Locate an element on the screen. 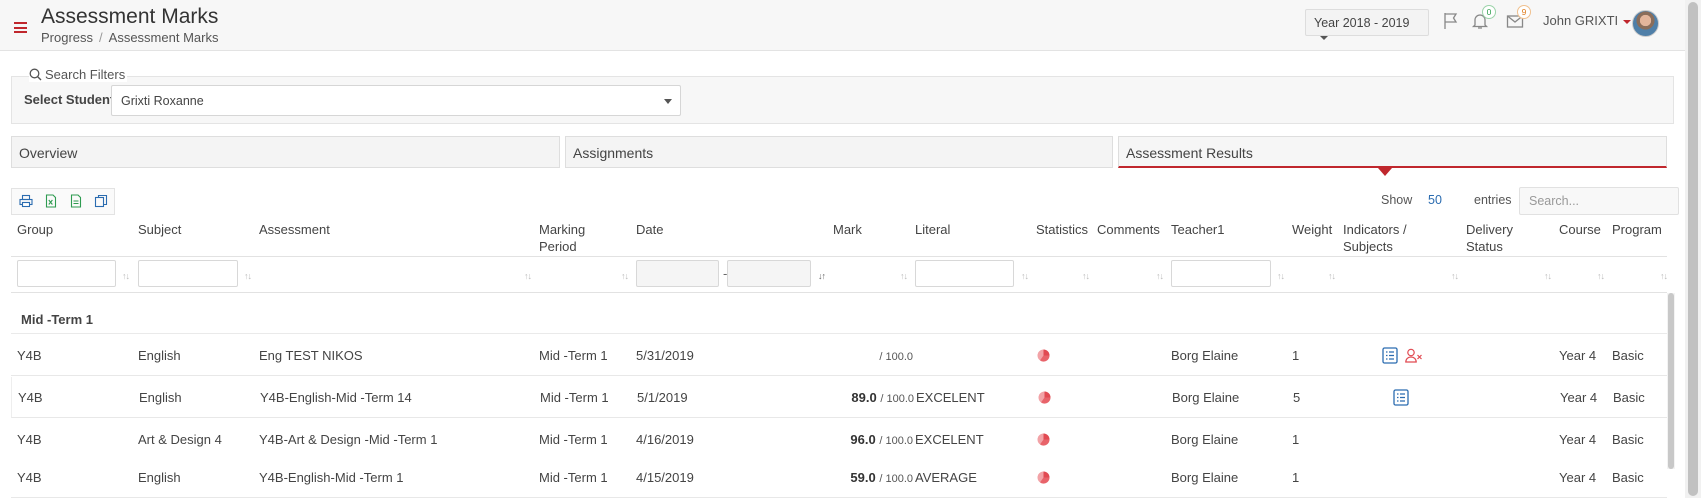 This screenshot has width=1701, height=498. filter-input-subject is located at coordinates (188, 273).